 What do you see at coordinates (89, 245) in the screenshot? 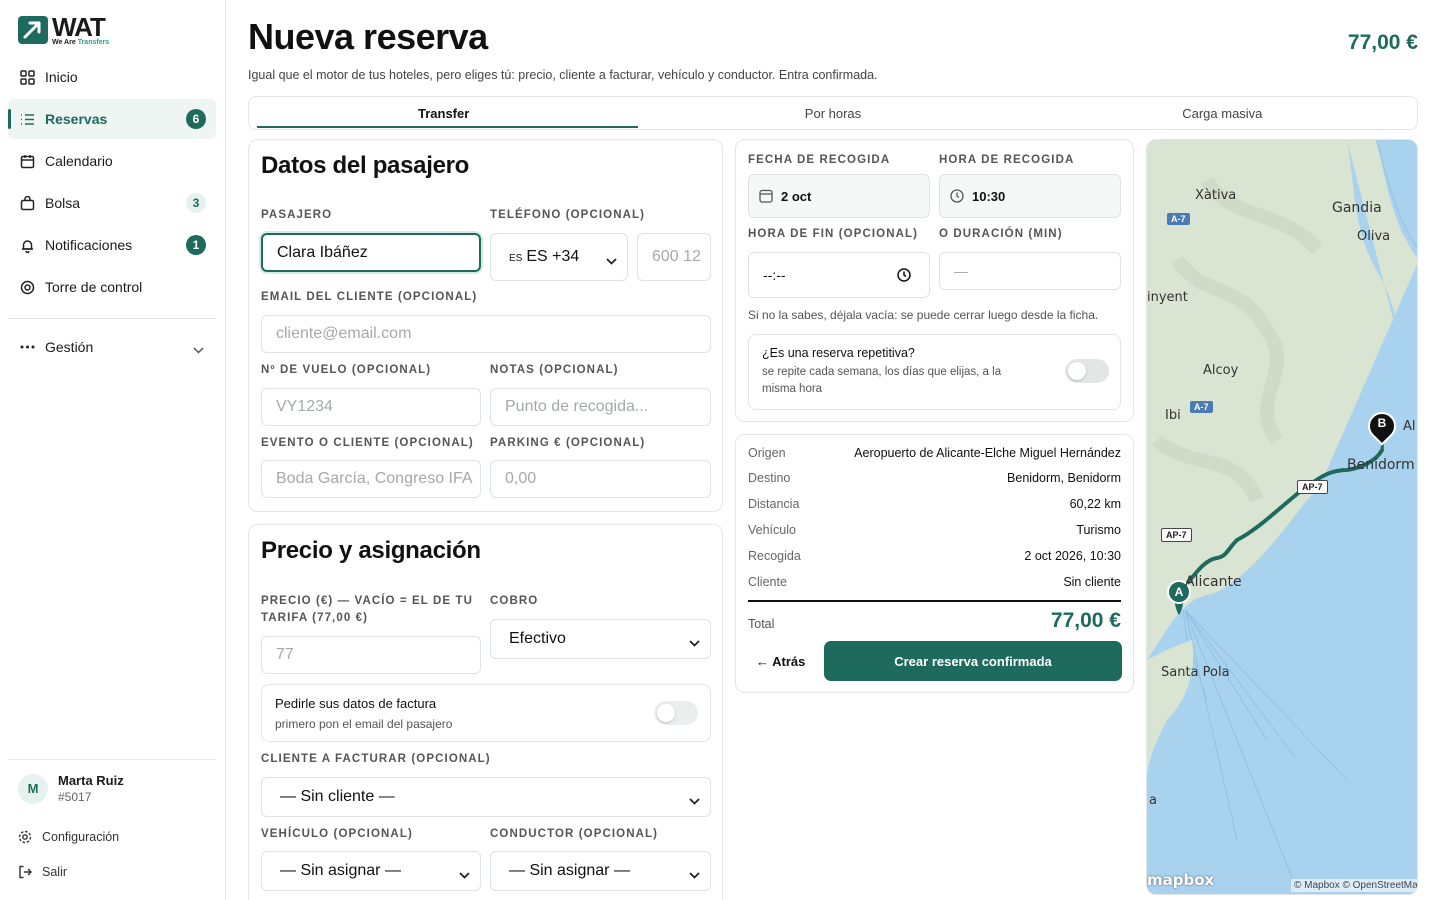
I see `nav-label: Notificaciones` at bounding box center [89, 245].